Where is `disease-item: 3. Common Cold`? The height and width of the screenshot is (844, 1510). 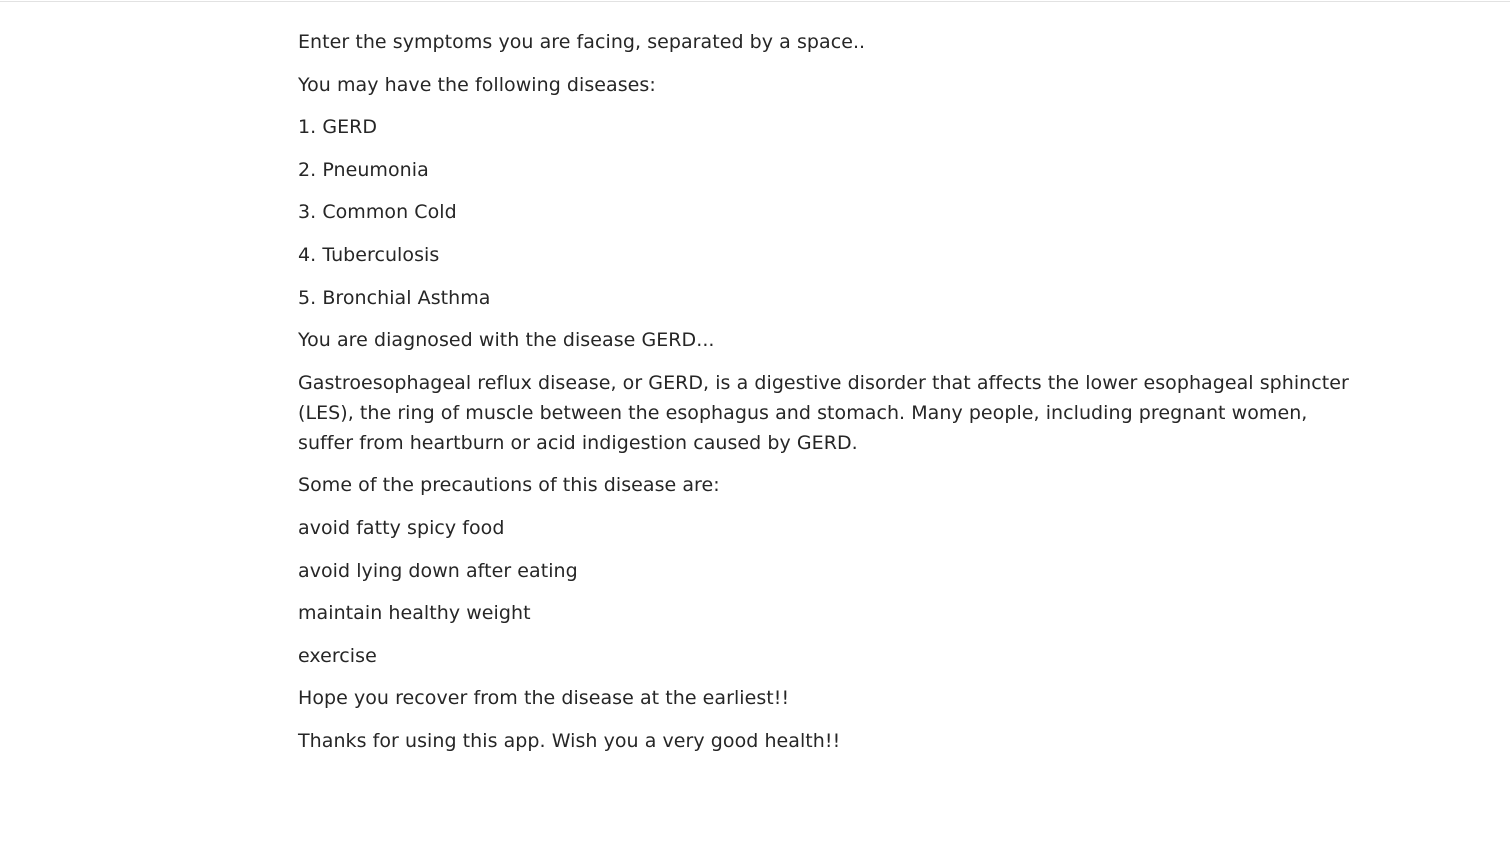
disease-item: 3. Common Cold is located at coordinates (377, 212).